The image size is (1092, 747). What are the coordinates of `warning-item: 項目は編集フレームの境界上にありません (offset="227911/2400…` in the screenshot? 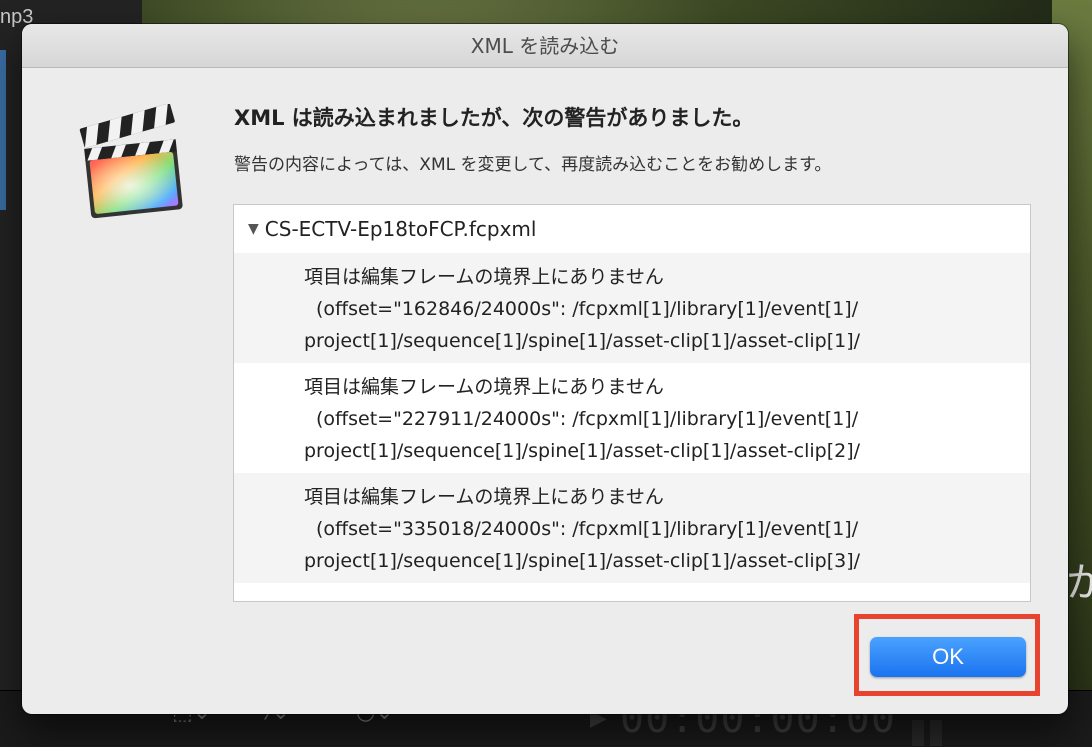 It's located at (632, 418).